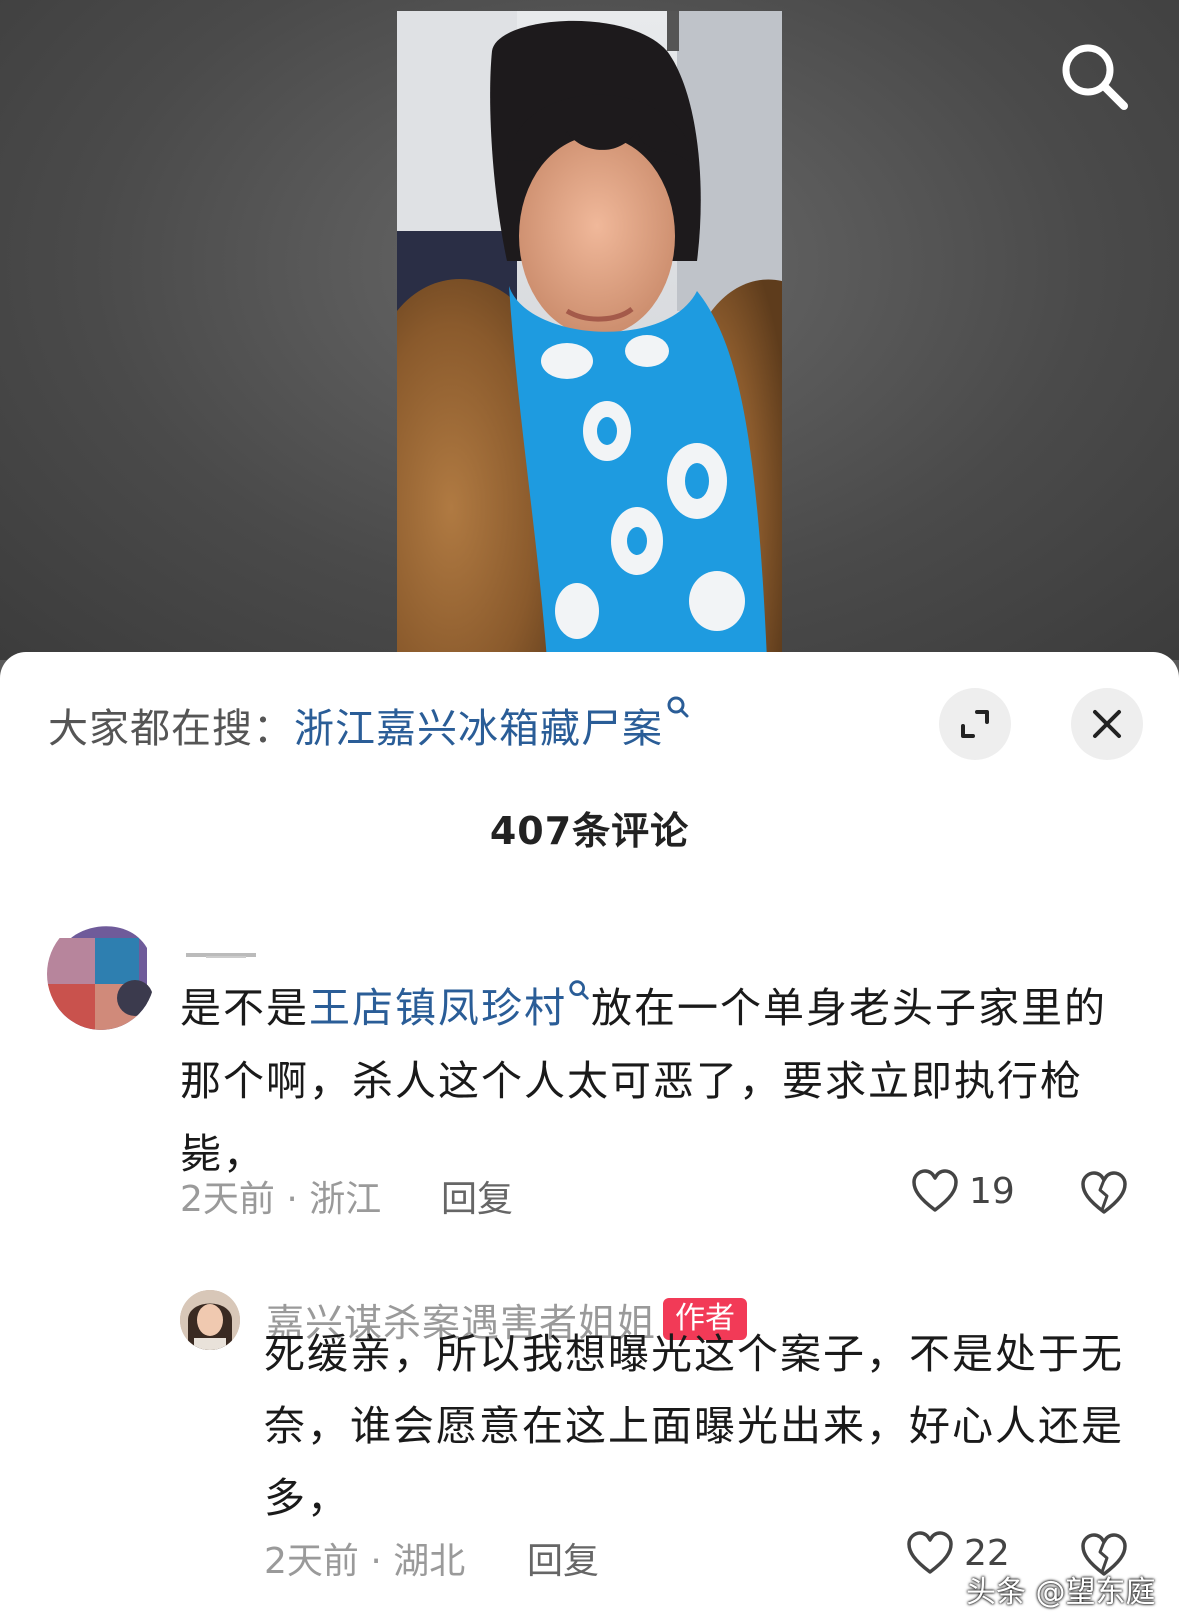  I want to click on comment-text-before: 是不是, so click(244, 1008).